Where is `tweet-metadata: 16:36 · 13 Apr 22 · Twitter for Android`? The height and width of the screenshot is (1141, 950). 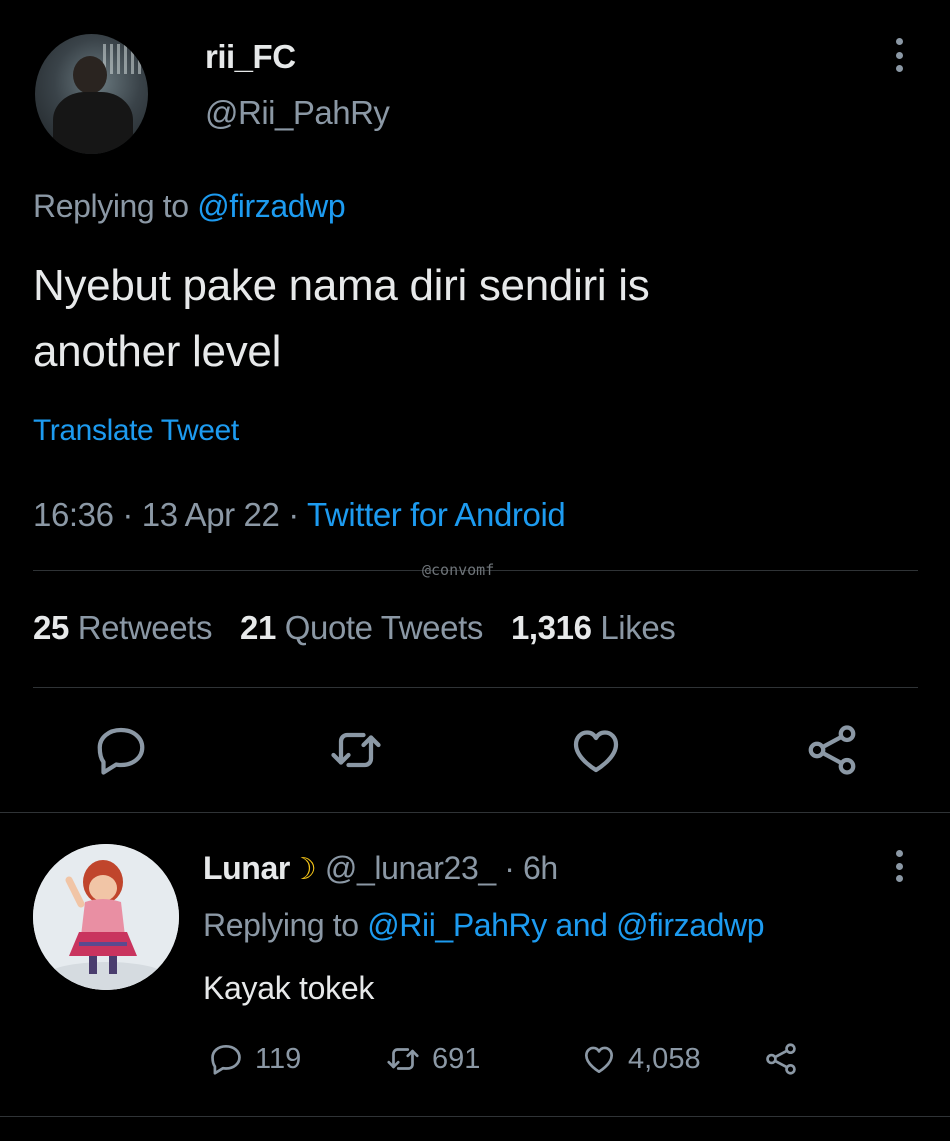 tweet-metadata: 16:36 · 13 Apr 22 · Twitter for Android is located at coordinates (299, 515).